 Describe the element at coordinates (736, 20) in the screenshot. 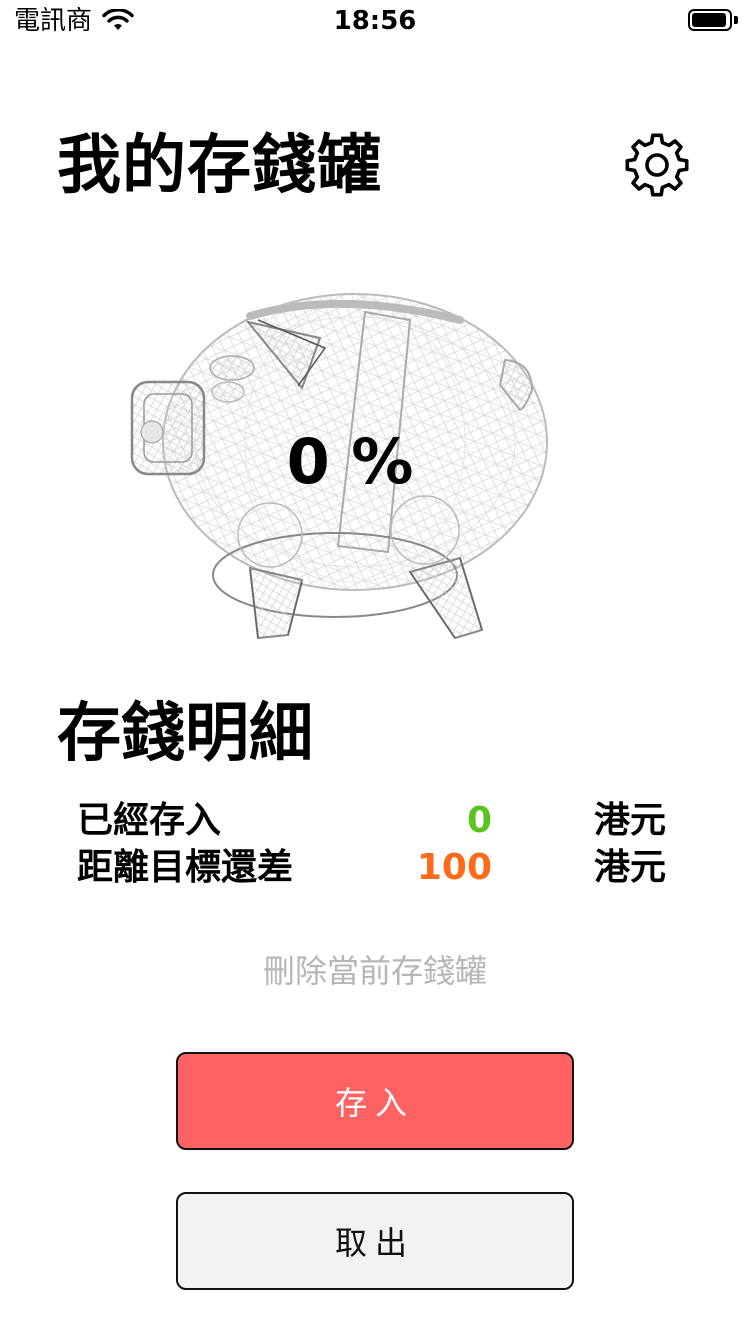

I see `battery-tip` at that location.